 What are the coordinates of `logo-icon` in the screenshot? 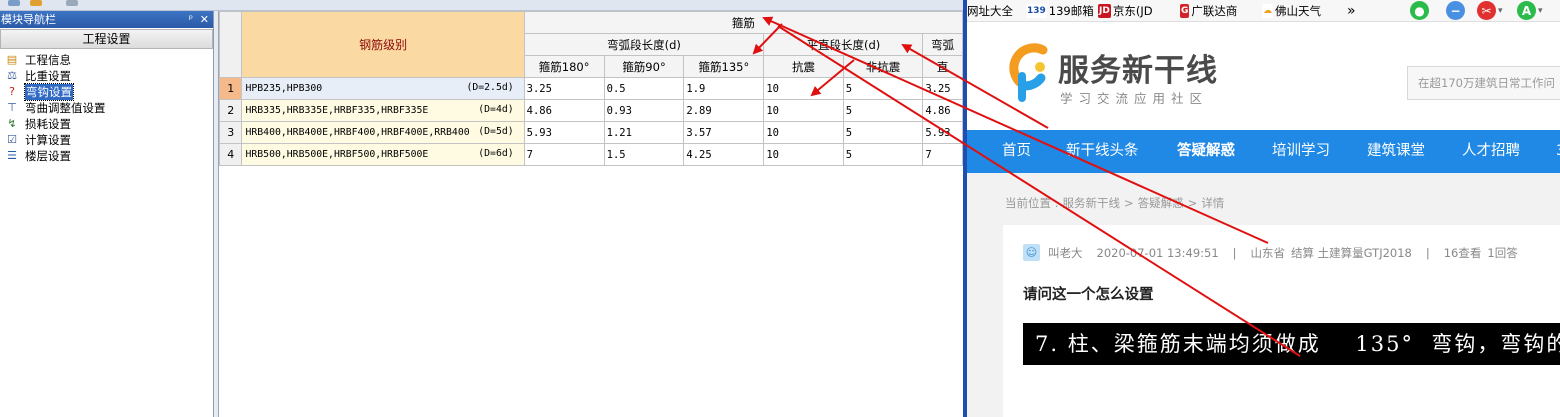 It's located at (1026, 73).